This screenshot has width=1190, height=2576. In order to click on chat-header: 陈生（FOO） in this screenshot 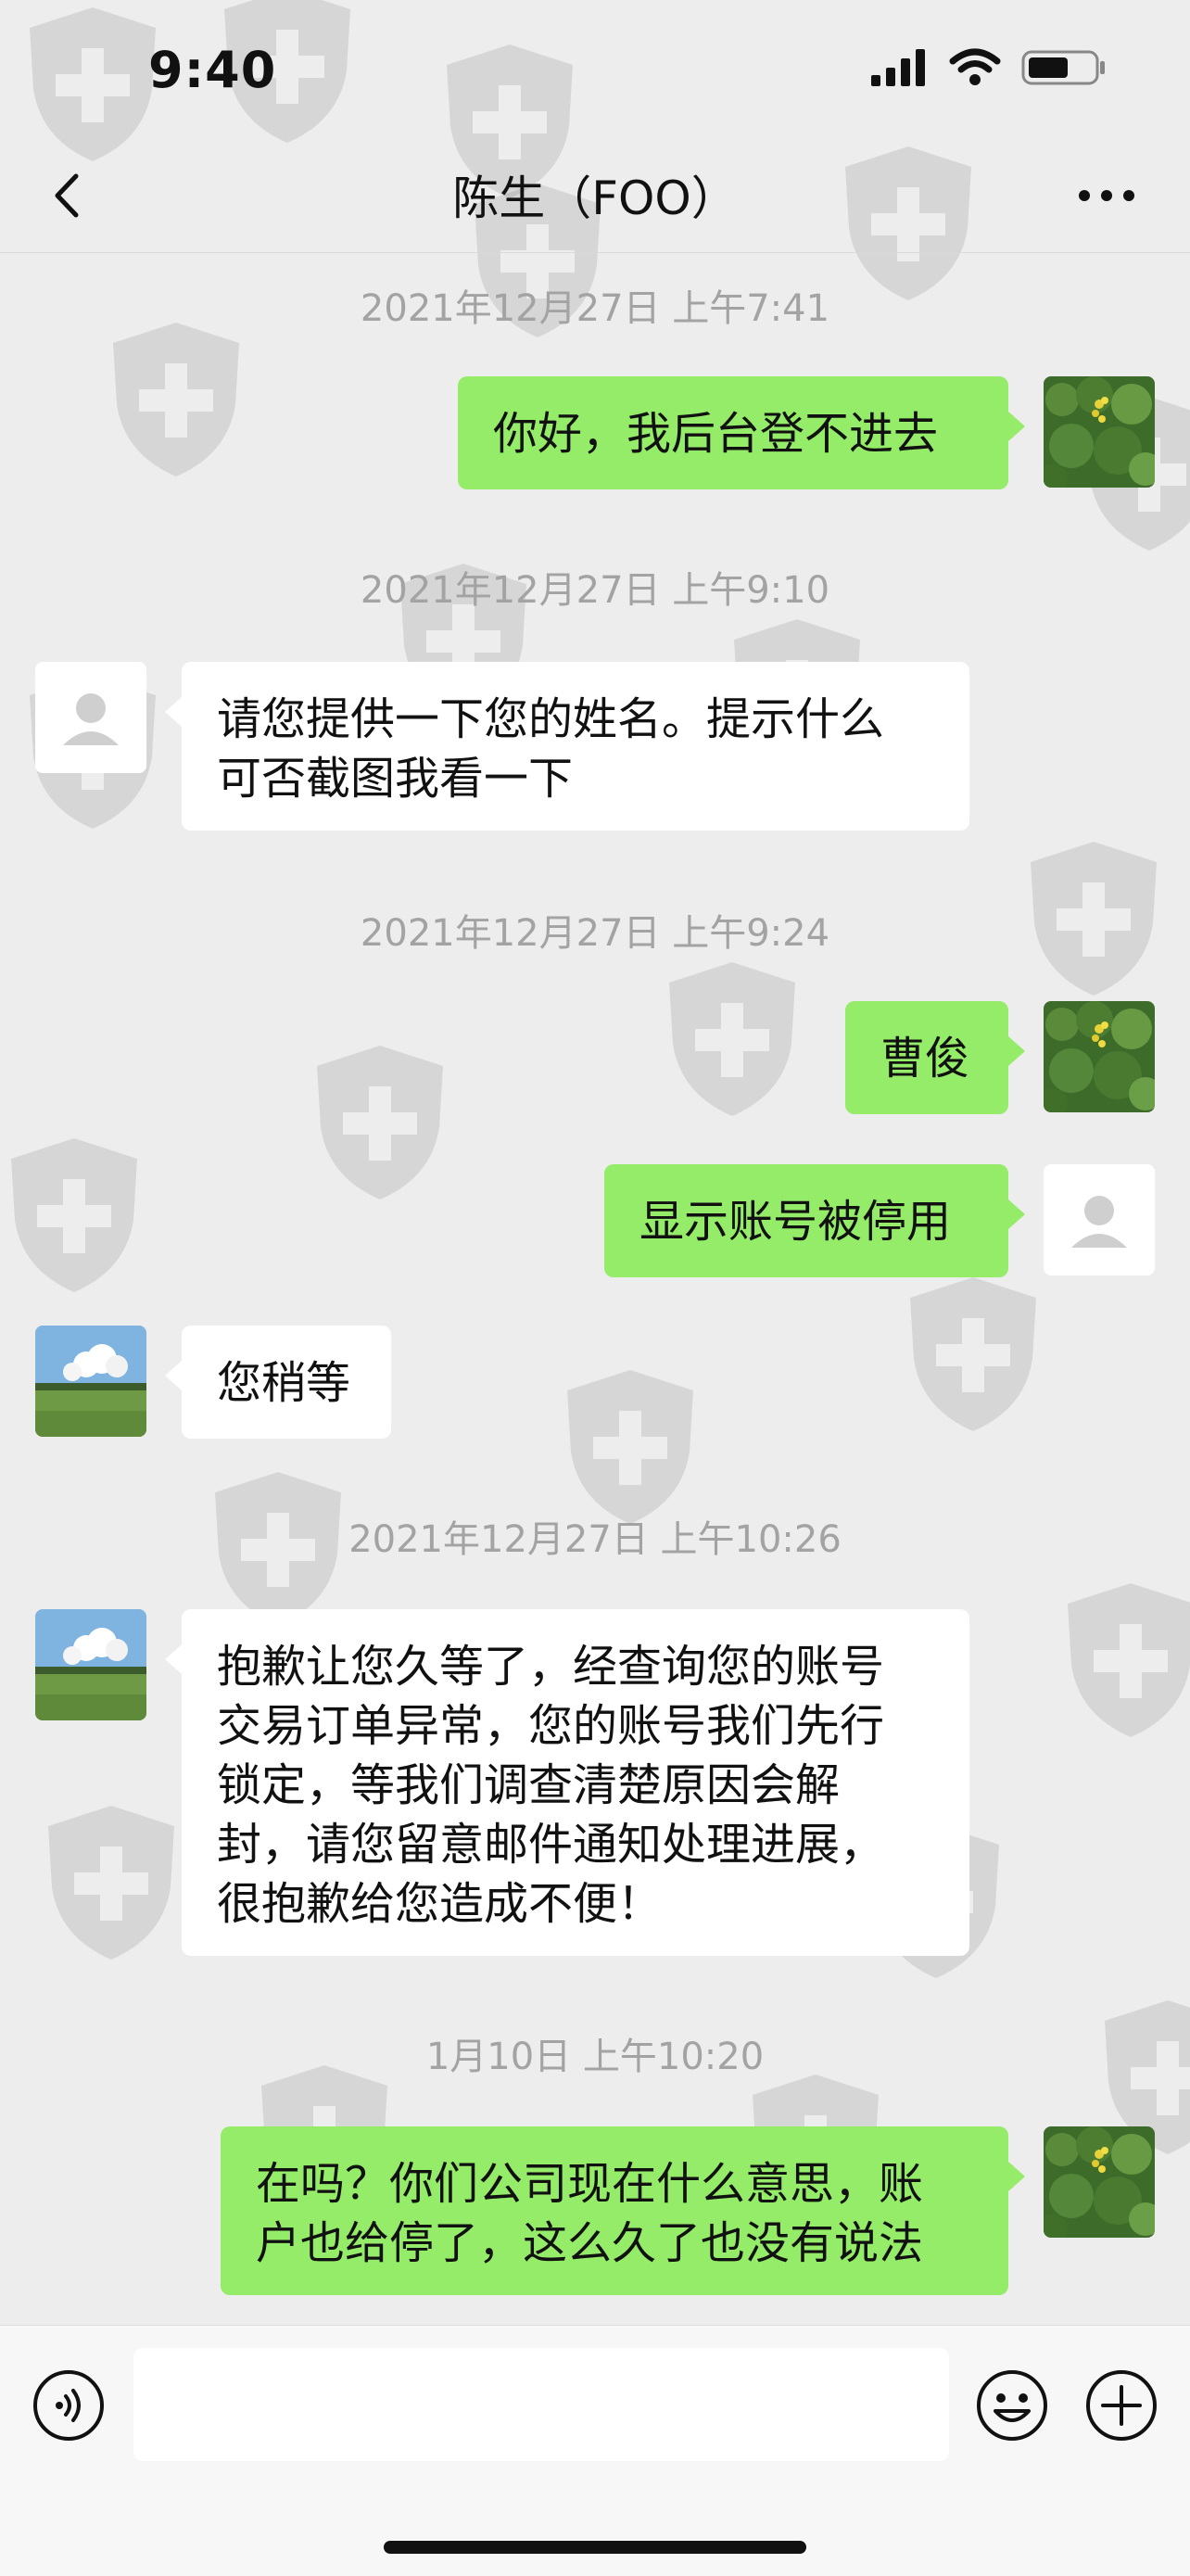, I will do `click(595, 196)`.